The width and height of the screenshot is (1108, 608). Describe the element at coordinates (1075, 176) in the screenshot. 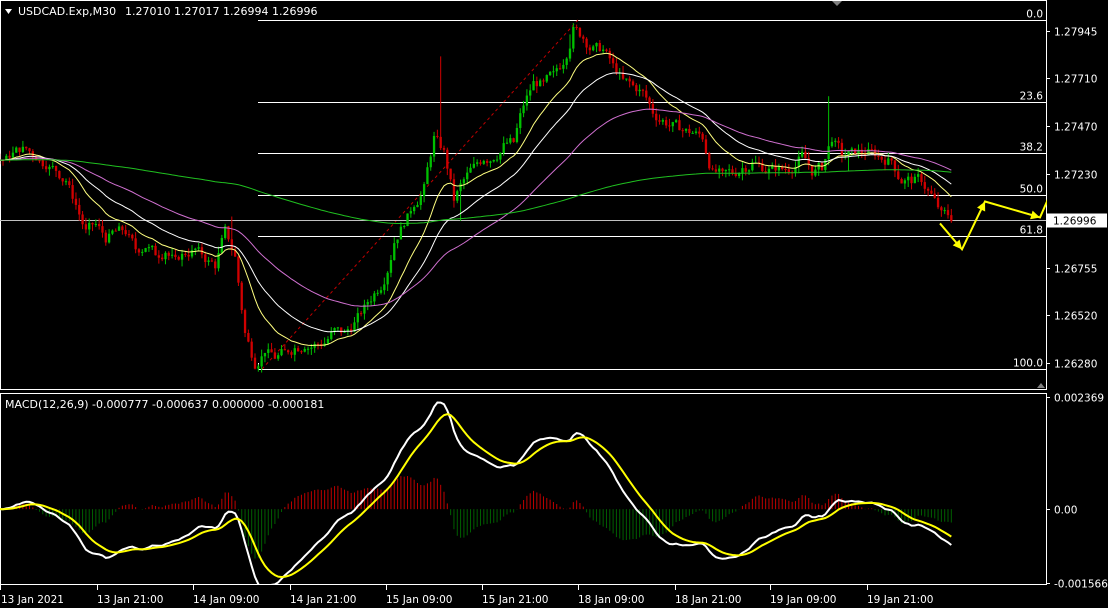

I see `price-tick-label: 1.27230` at that location.